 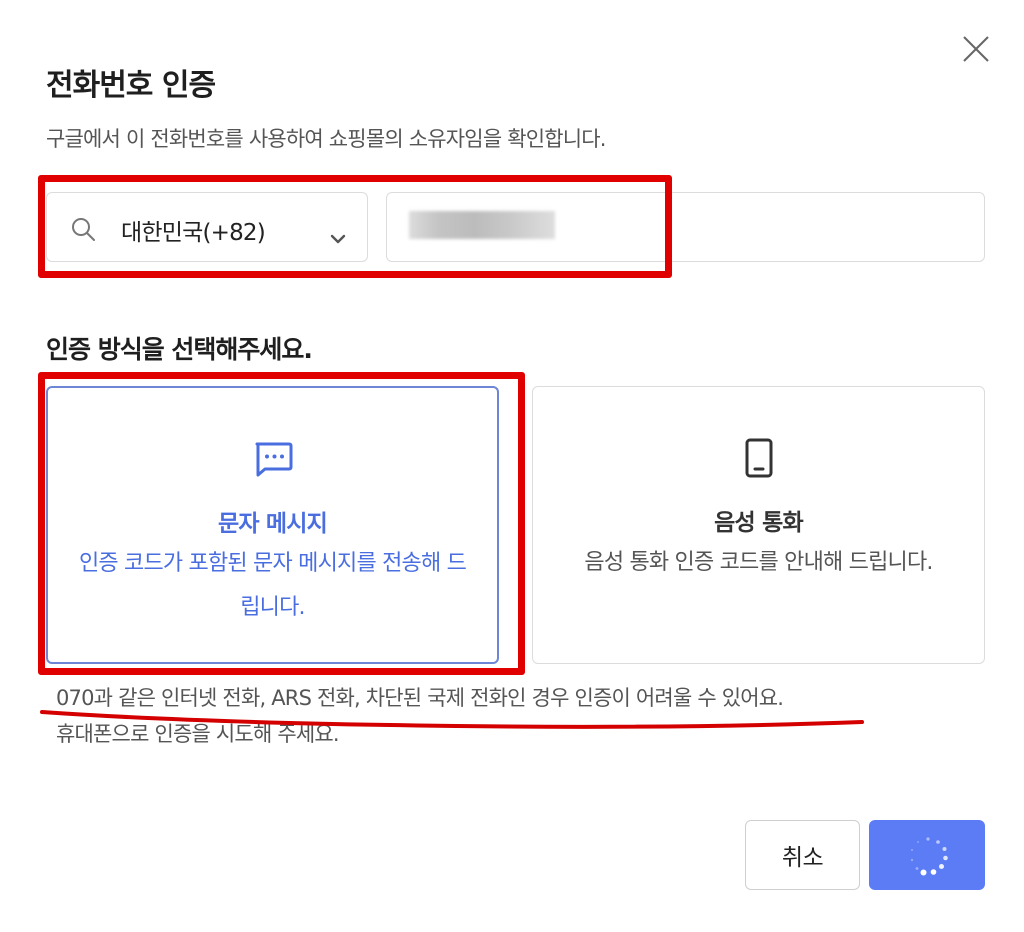 What do you see at coordinates (131, 85) in the screenshot?
I see `dialog-title: 전화번호 인증` at bounding box center [131, 85].